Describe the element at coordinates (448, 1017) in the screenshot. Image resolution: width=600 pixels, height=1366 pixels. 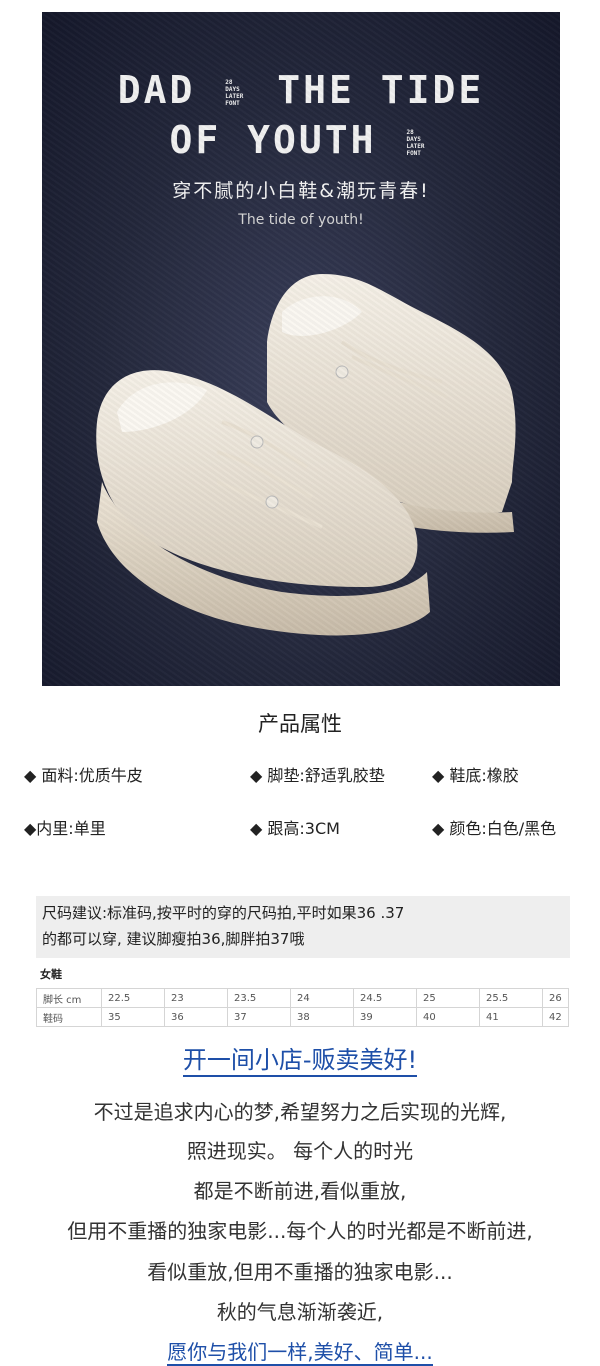
I see `table-cell: 40` at that location.